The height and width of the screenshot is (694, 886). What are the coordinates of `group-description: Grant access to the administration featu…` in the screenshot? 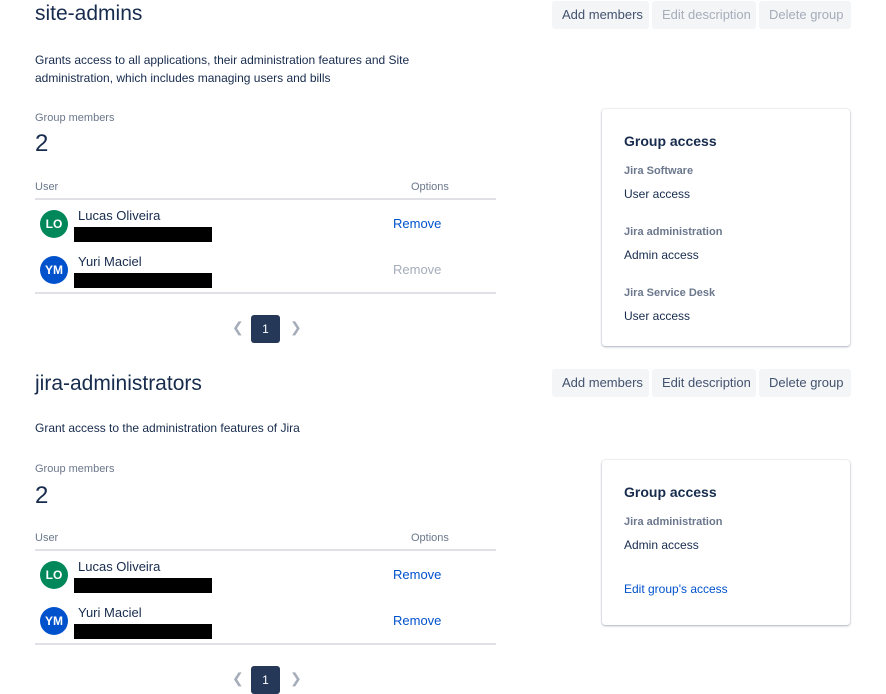 It's located at (167, 428).